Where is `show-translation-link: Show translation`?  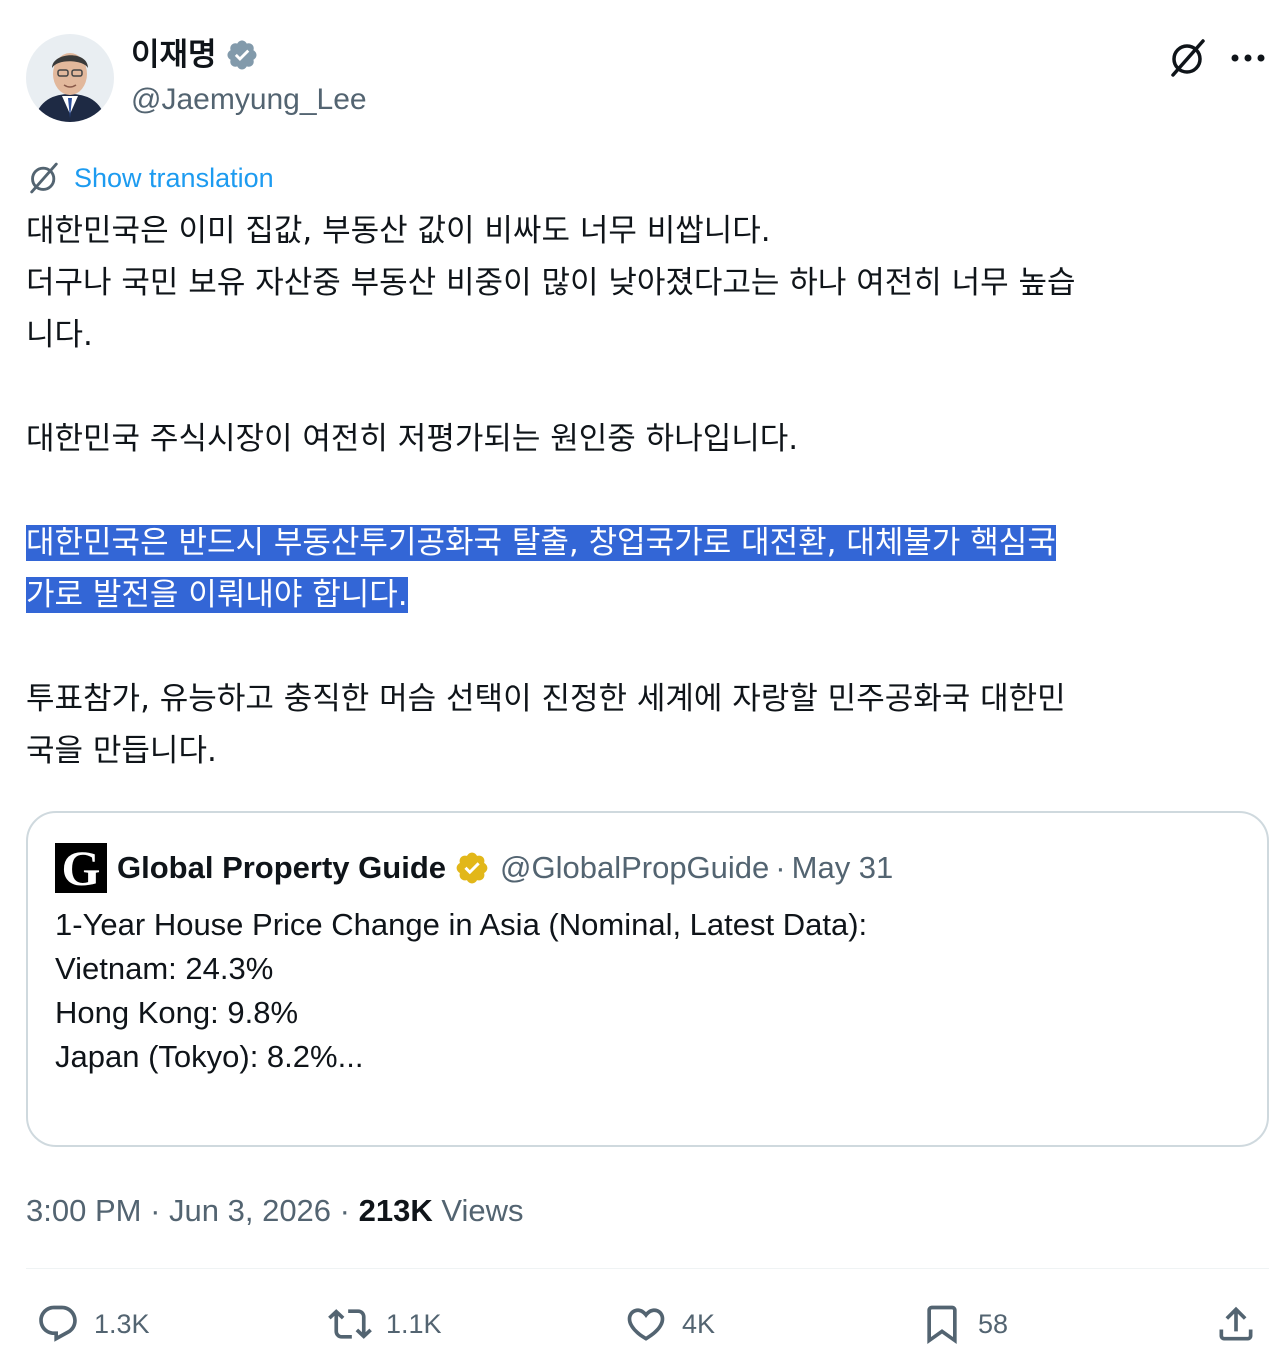 show-translation-link: Show translation is located at coordinates (150, 178).